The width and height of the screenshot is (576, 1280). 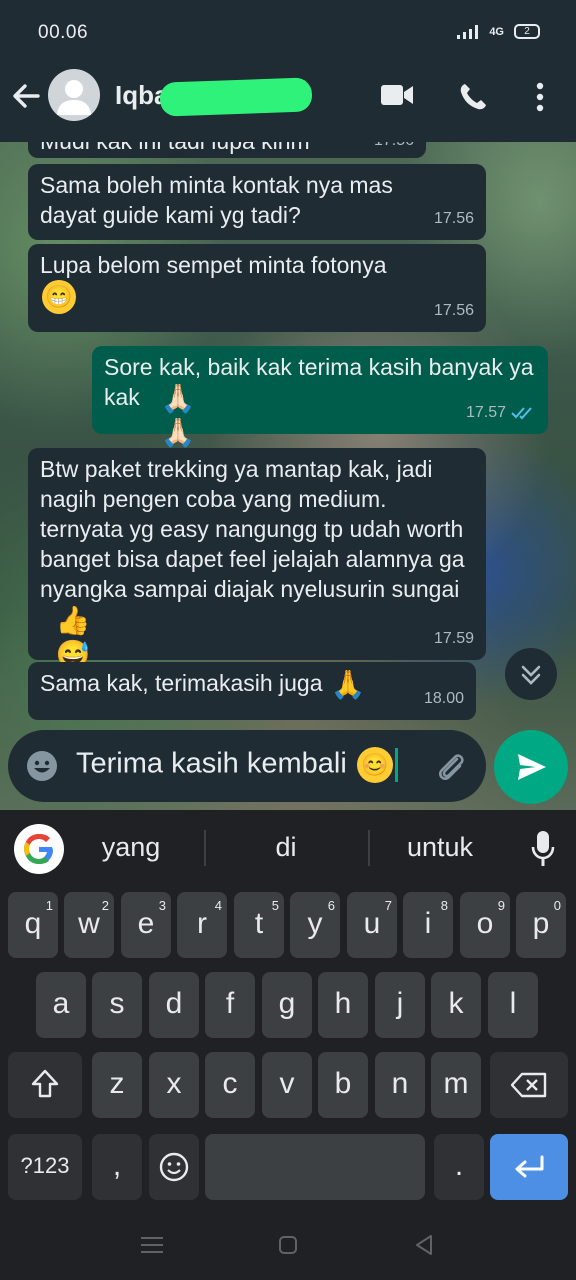 What do you see at coordinates (257, 288) in the screenshot?
I see `message-bubble-incoming: Lupa belom sempet minta fotonya 😁 17.56` at bounding box center [257, 288].